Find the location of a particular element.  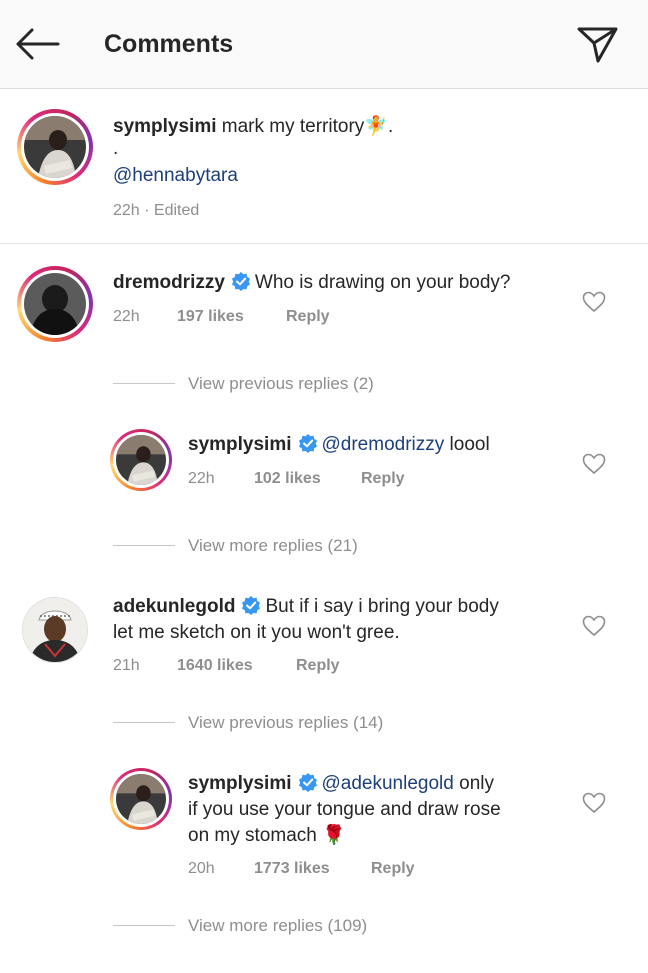

fairy-emoji: 🧚 is located at coordinates (376, 126).